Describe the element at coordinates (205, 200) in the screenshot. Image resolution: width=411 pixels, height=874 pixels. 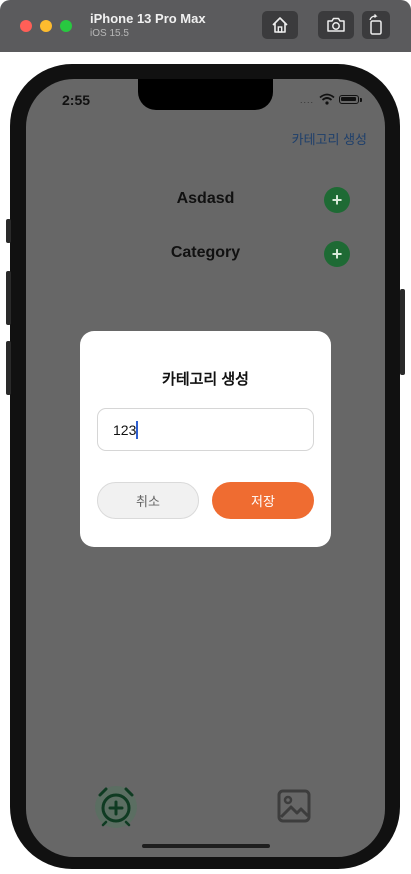
I see `category-row: Asdasd +` at that location.